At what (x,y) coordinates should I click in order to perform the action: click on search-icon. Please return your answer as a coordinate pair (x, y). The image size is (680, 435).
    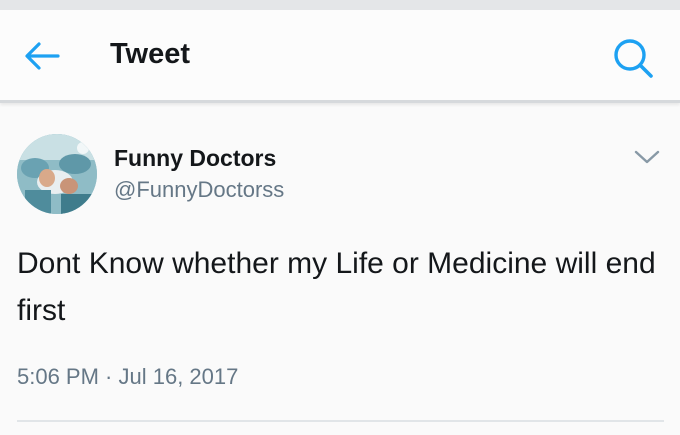
    Looking at the image, I should click on (633, 58).